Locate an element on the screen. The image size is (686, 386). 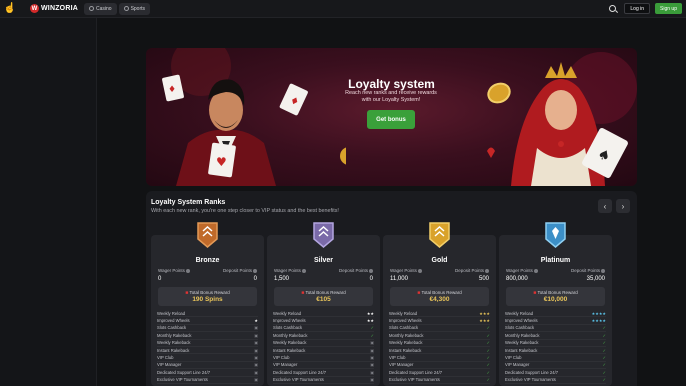
banner-queen-illustration: ♠ is located at coordinates (562, 119).